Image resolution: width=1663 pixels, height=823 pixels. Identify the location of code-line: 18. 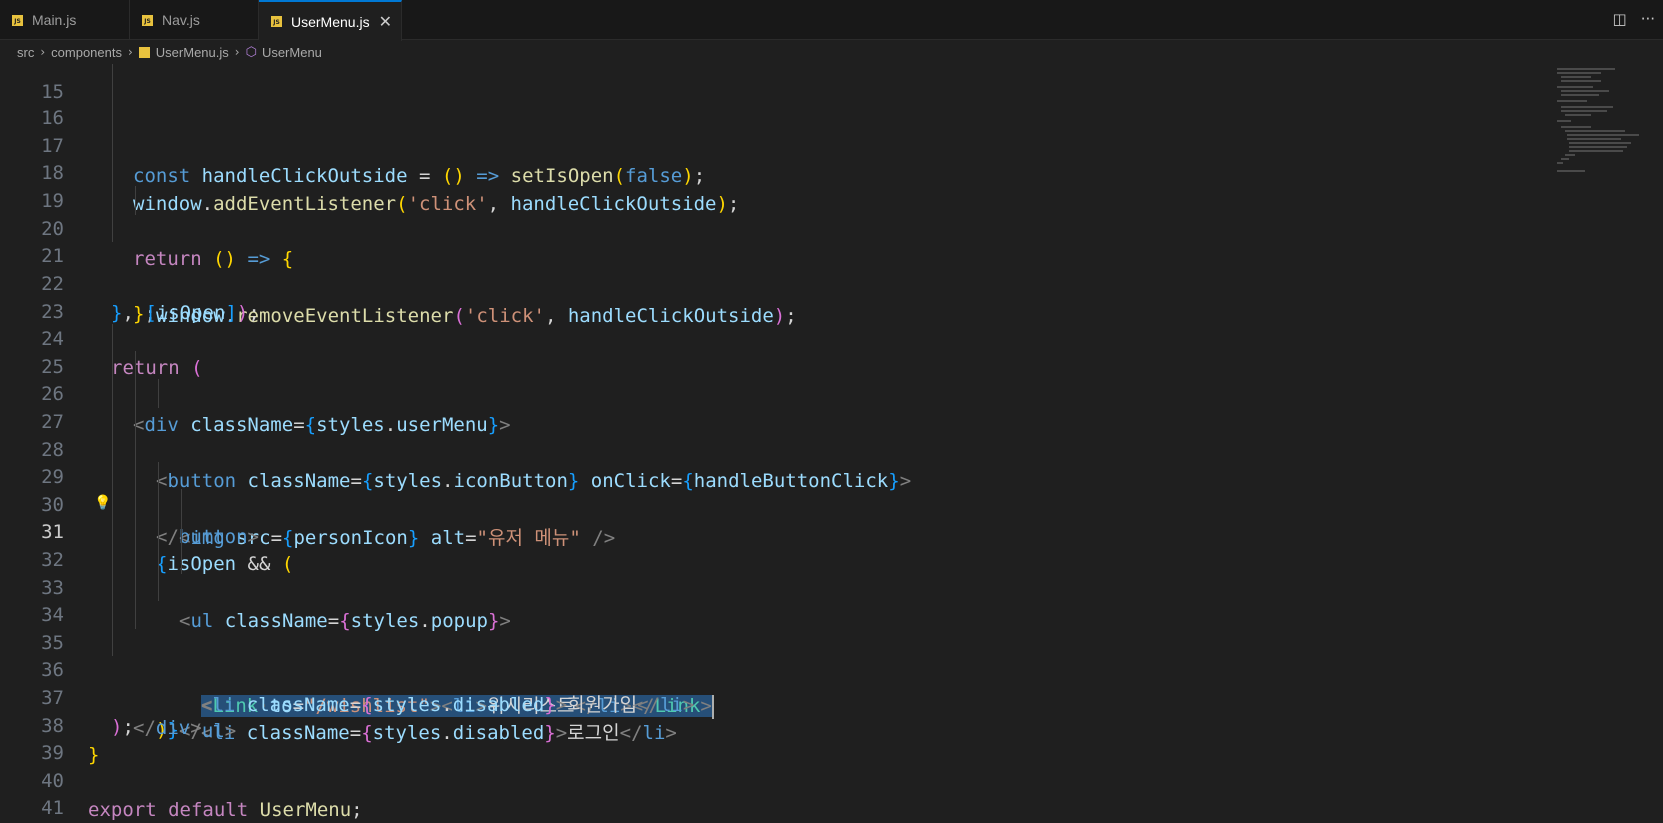
(770, 157).